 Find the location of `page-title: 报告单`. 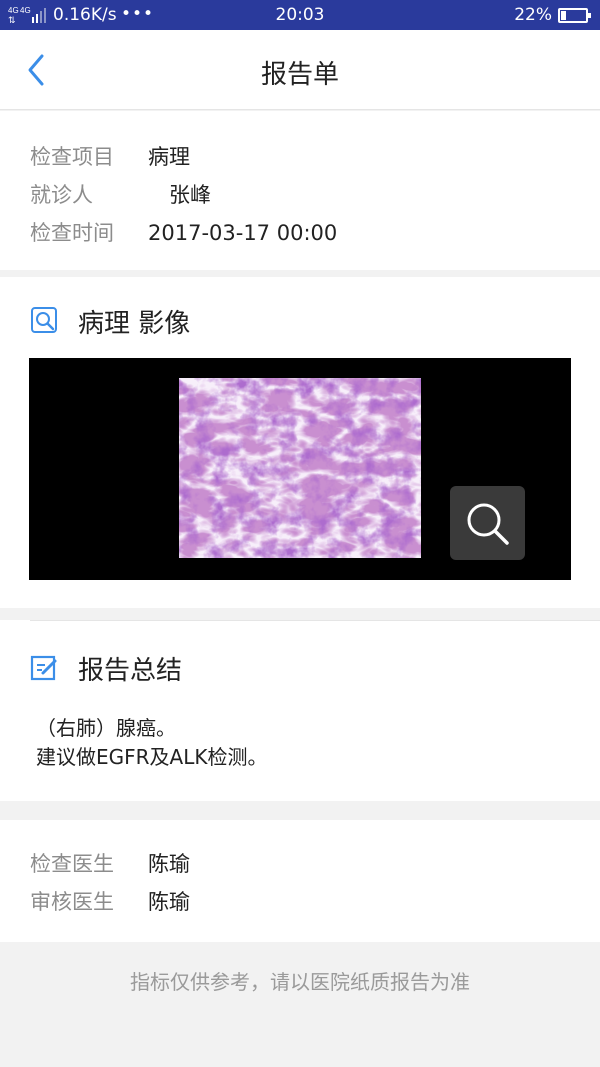

page-title: 报告单 is located at coordinates (299, 75).